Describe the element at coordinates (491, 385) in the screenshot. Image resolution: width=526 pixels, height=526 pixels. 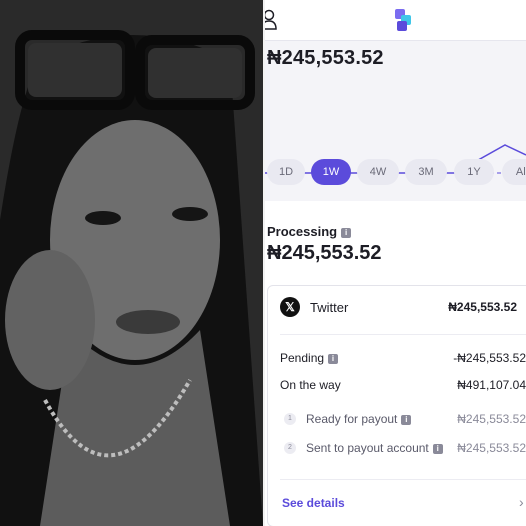
I see `on-the-way-value: ₦491,107.04` at that location.